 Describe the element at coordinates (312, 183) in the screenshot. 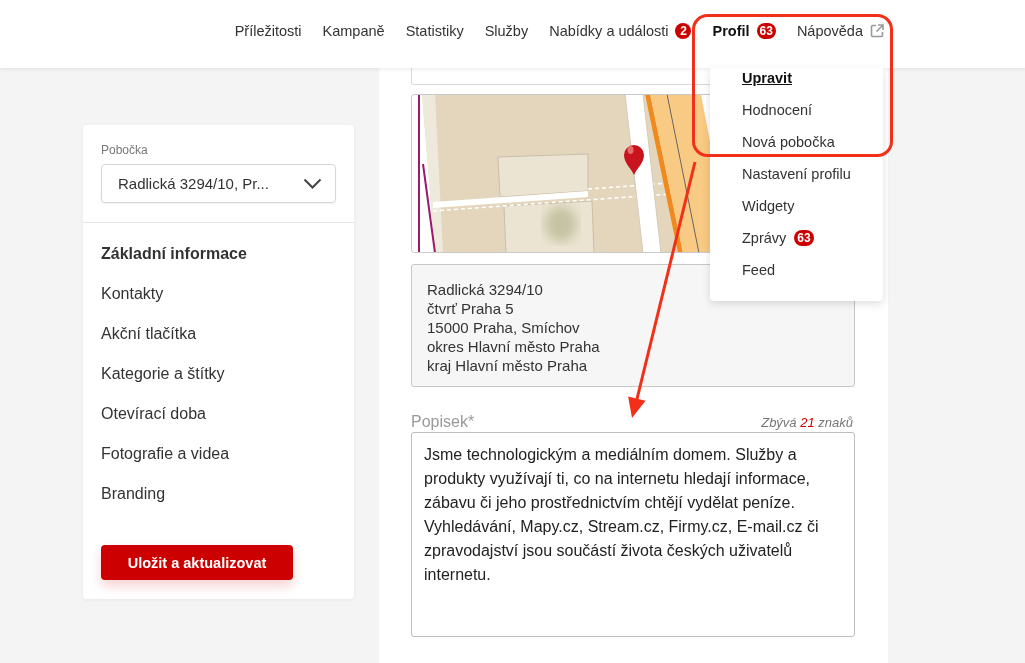

I see `chevron-down-icon` at that location.